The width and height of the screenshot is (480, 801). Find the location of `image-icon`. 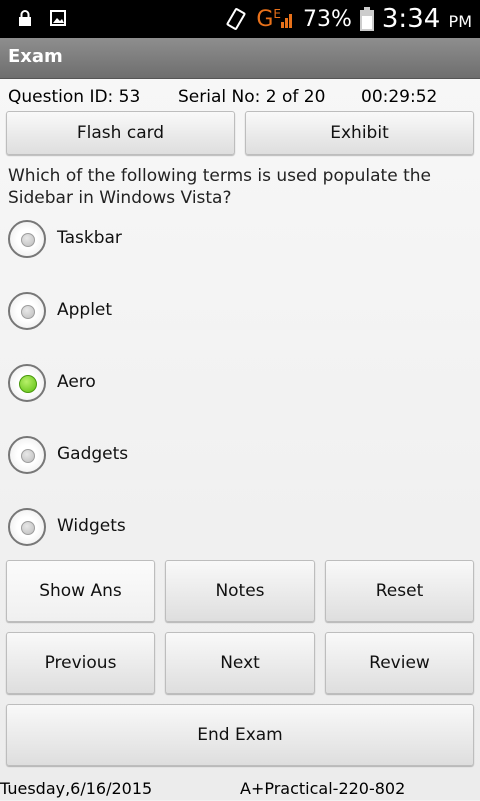

image-icon is located at coordinates (58, 18).